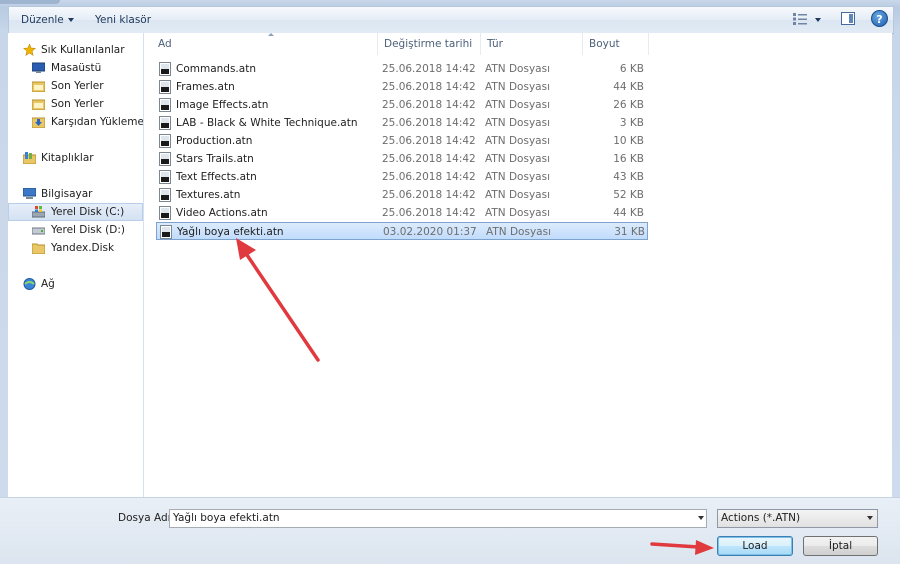 The image size is (900, 564). I want to click on file-name: Commands.atn, so click(216, 69).